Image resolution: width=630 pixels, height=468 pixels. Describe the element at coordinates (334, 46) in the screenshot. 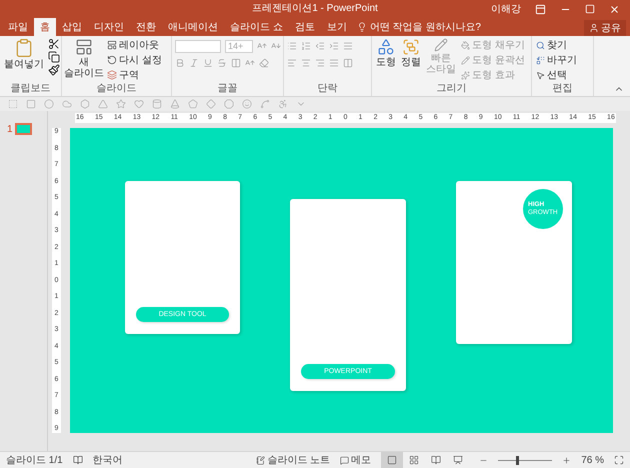

I see `increase-indent-icon` at that location.